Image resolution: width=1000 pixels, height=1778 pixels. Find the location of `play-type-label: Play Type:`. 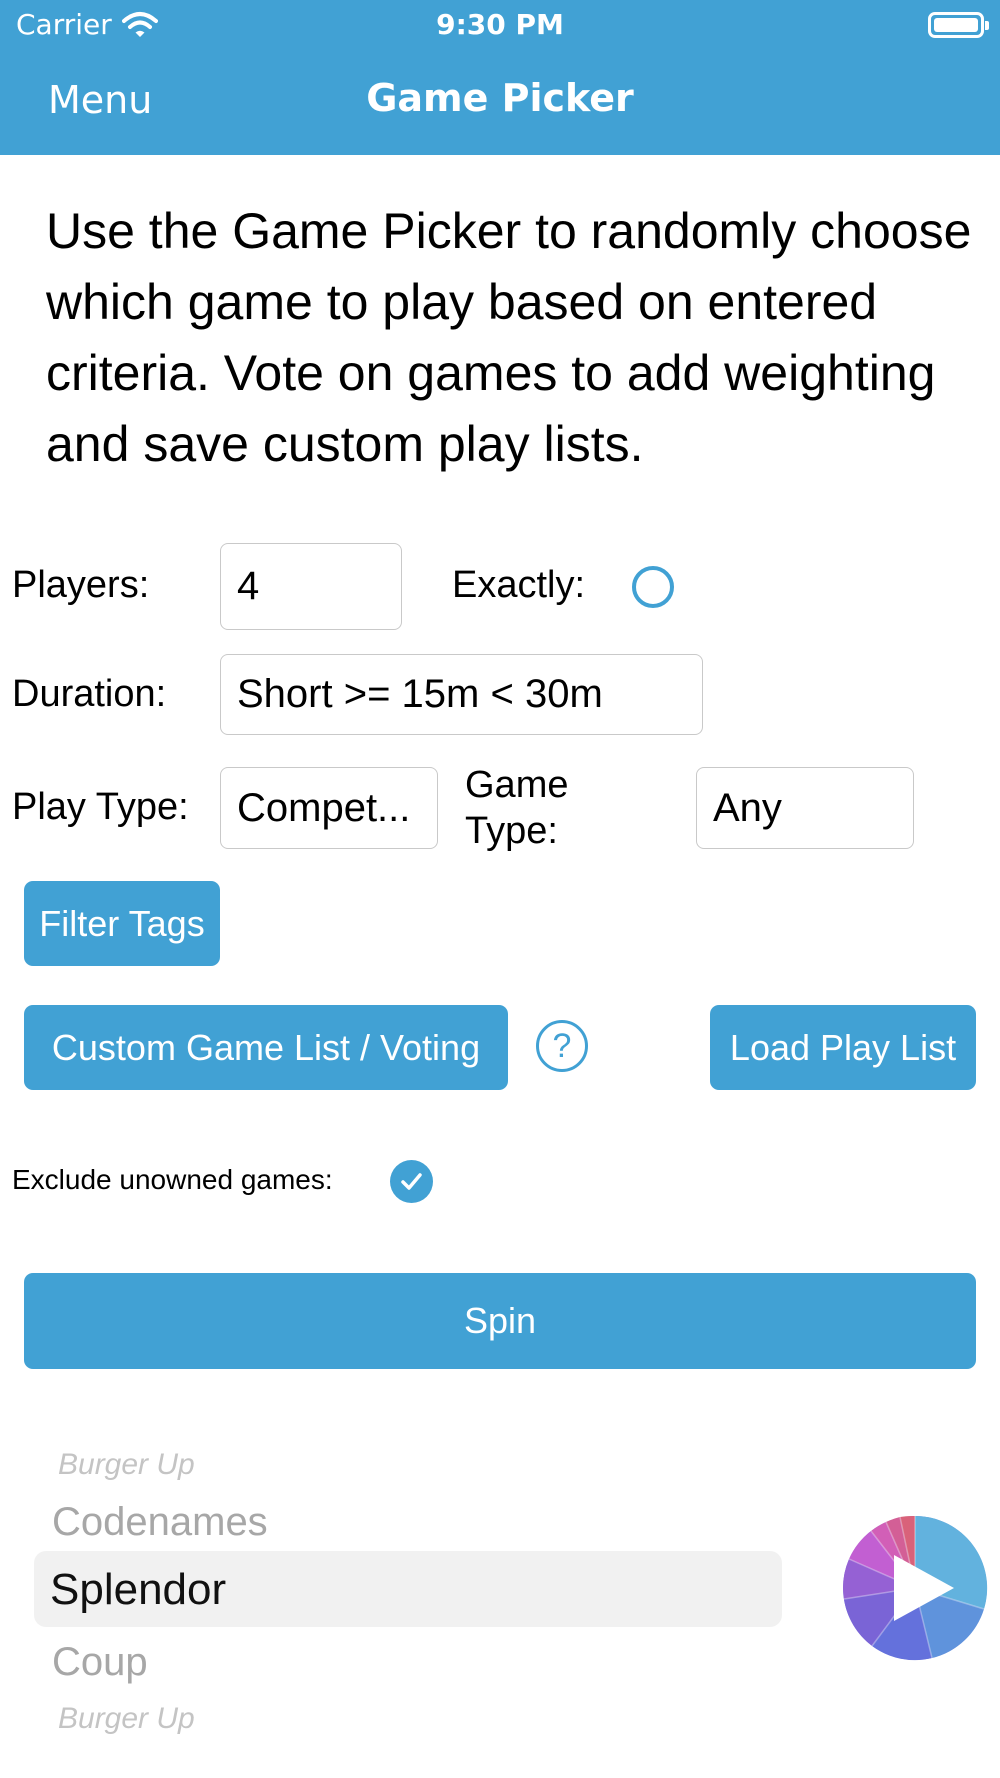

play-type-label: Play Type: is located at coordinates (100, 807).